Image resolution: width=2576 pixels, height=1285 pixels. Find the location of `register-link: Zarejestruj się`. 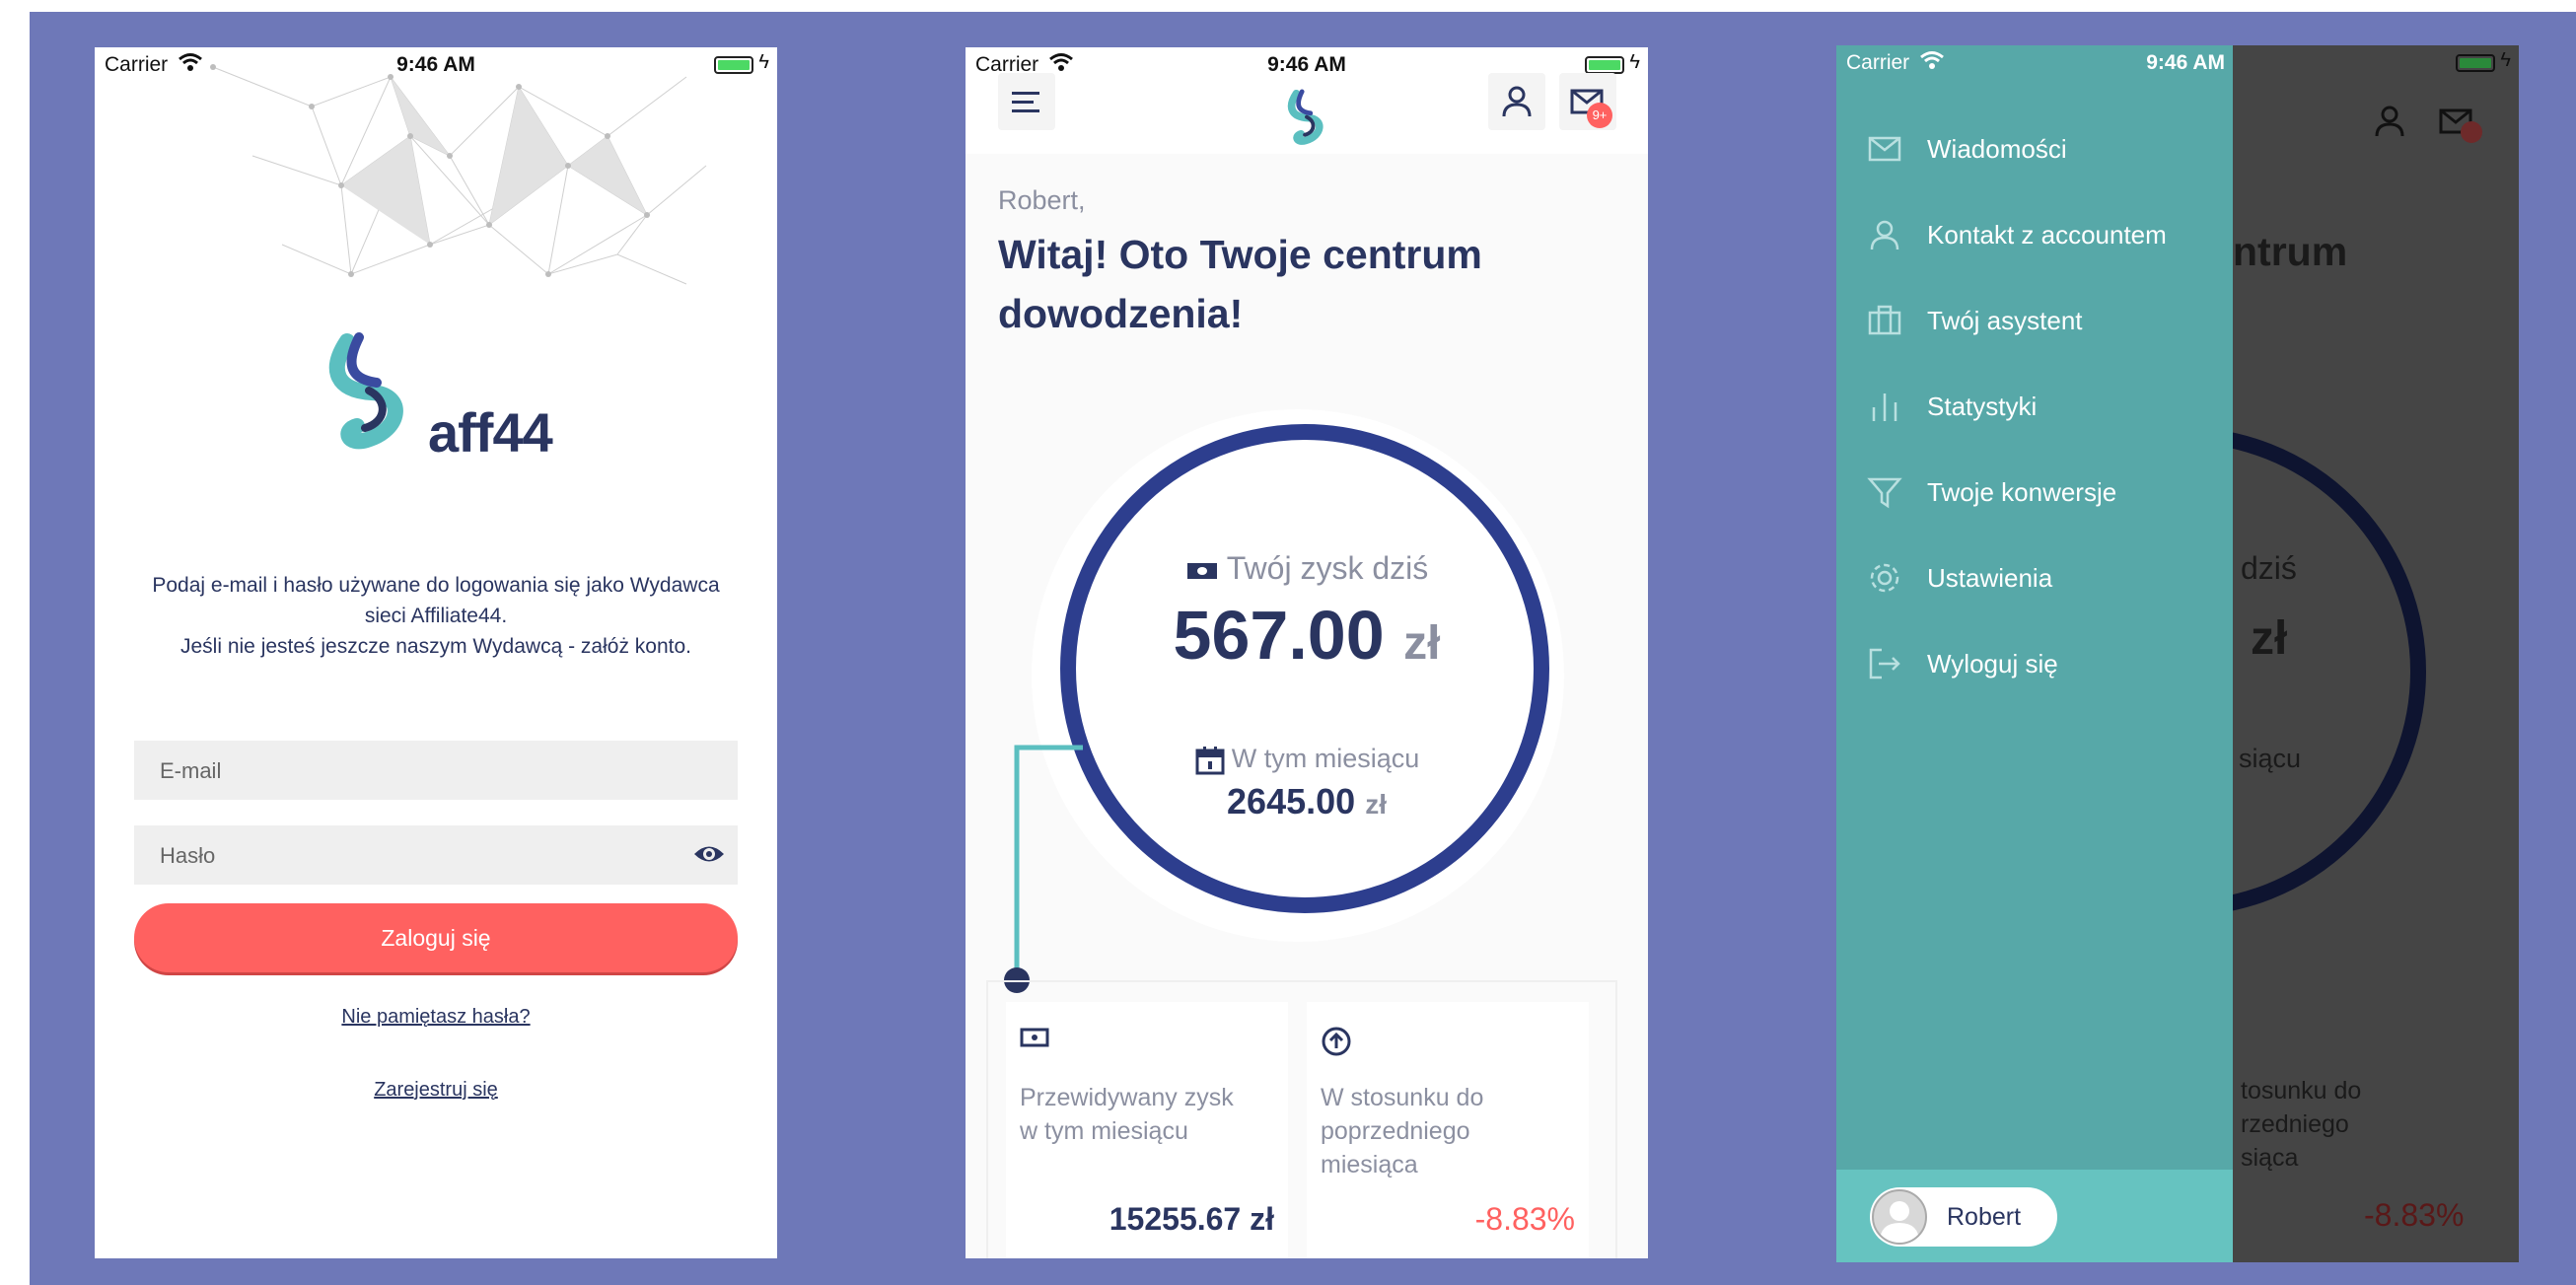

register-link: Zarejestruj się is located at coordinates (436, 1090).